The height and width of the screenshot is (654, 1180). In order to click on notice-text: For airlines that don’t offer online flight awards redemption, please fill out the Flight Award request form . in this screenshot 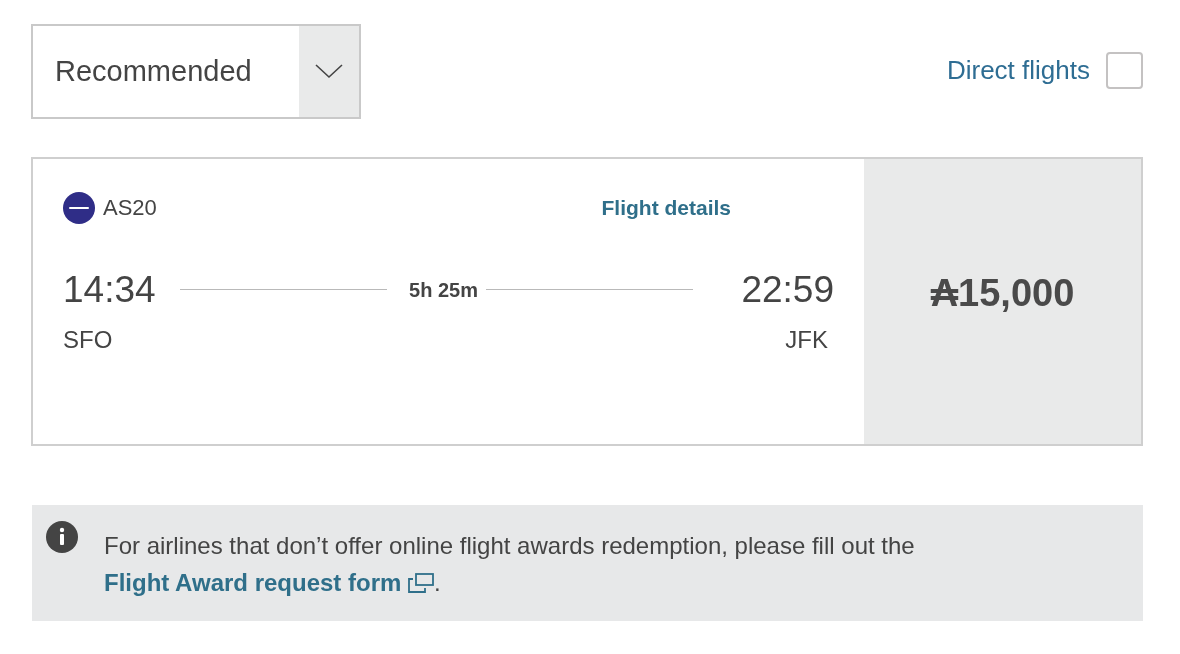, I will do `click(510, 564)`.